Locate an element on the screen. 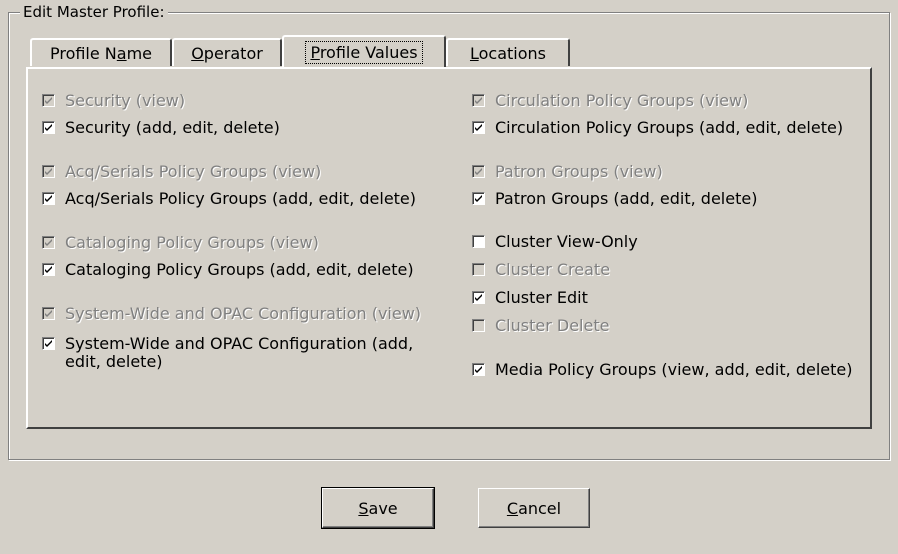  tab-operator: Operator is located at coordinates (227, 52).